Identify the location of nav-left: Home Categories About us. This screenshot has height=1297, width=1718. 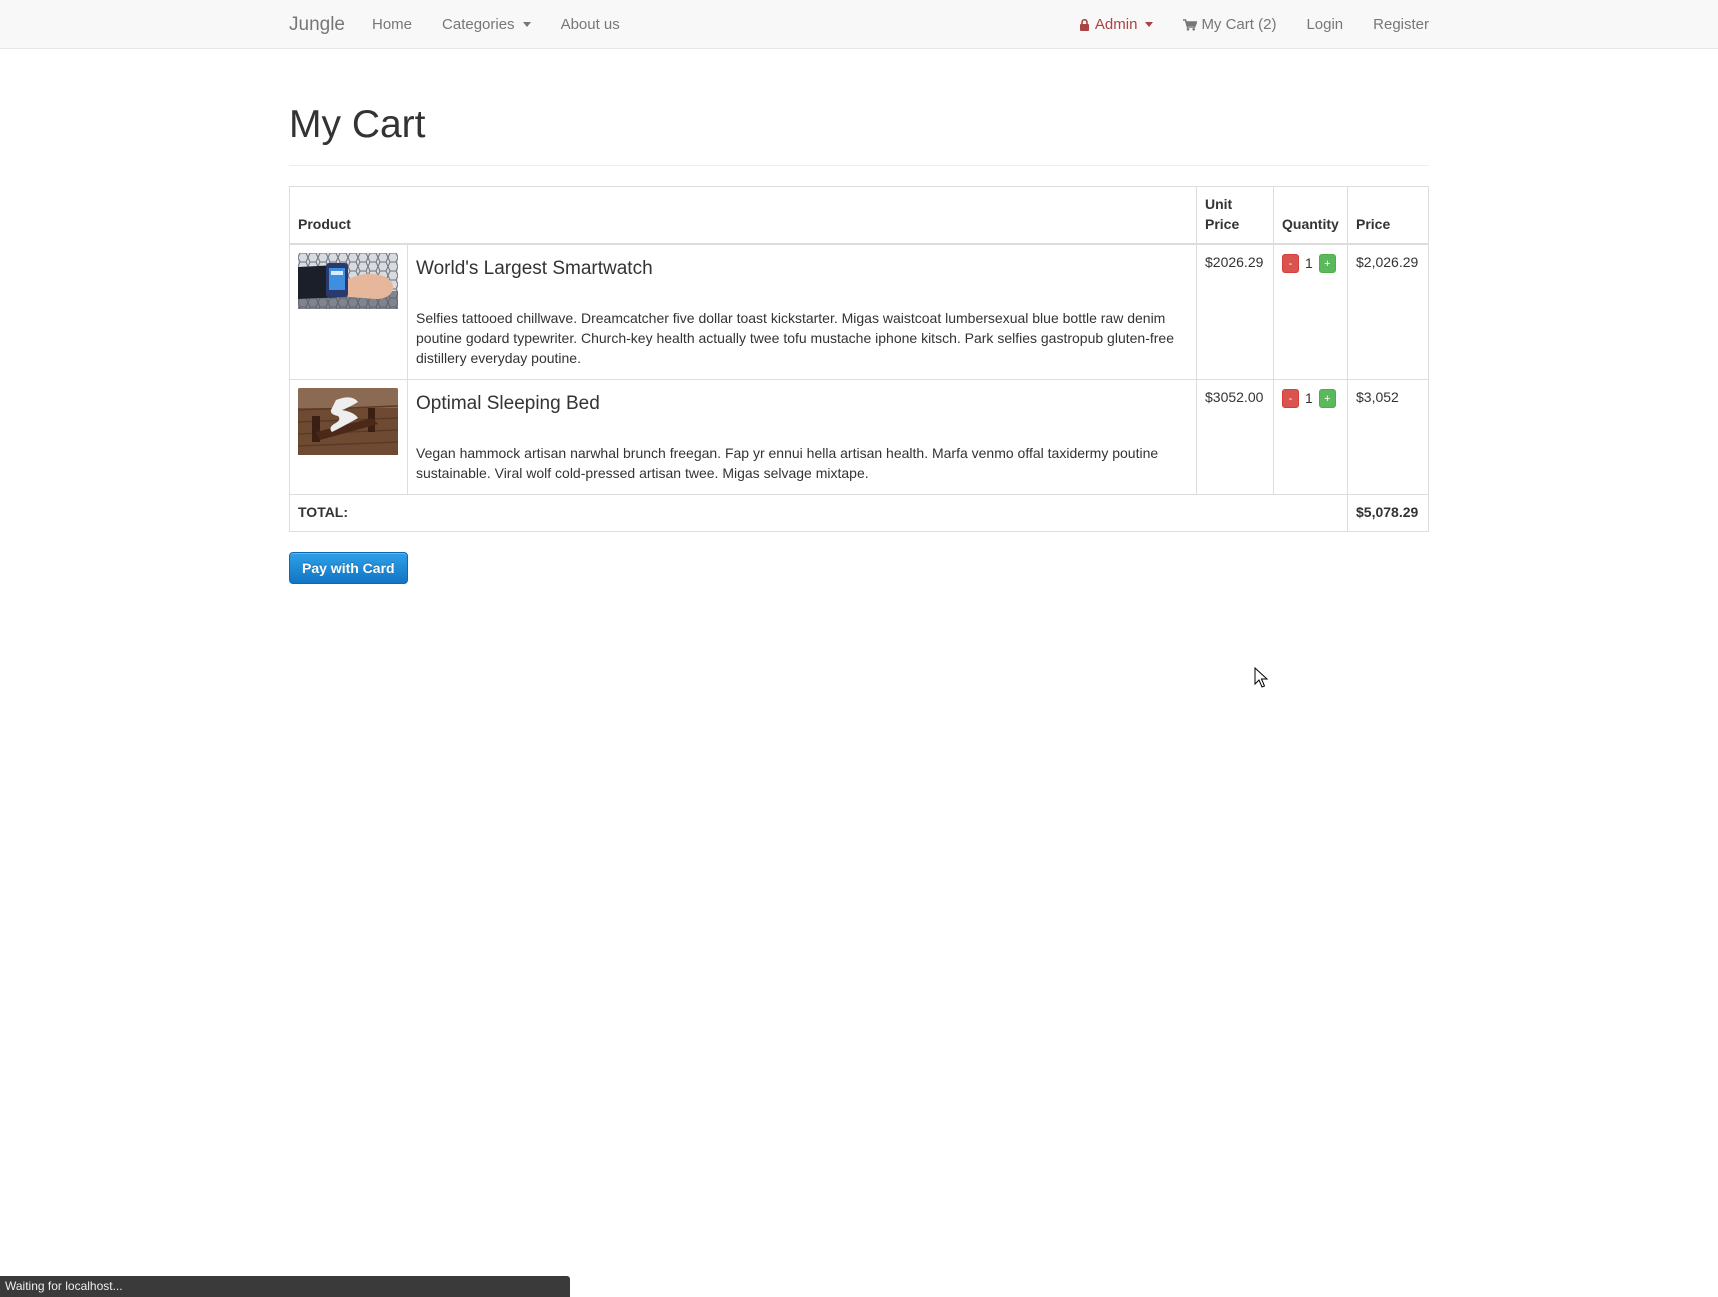
(503, 24).